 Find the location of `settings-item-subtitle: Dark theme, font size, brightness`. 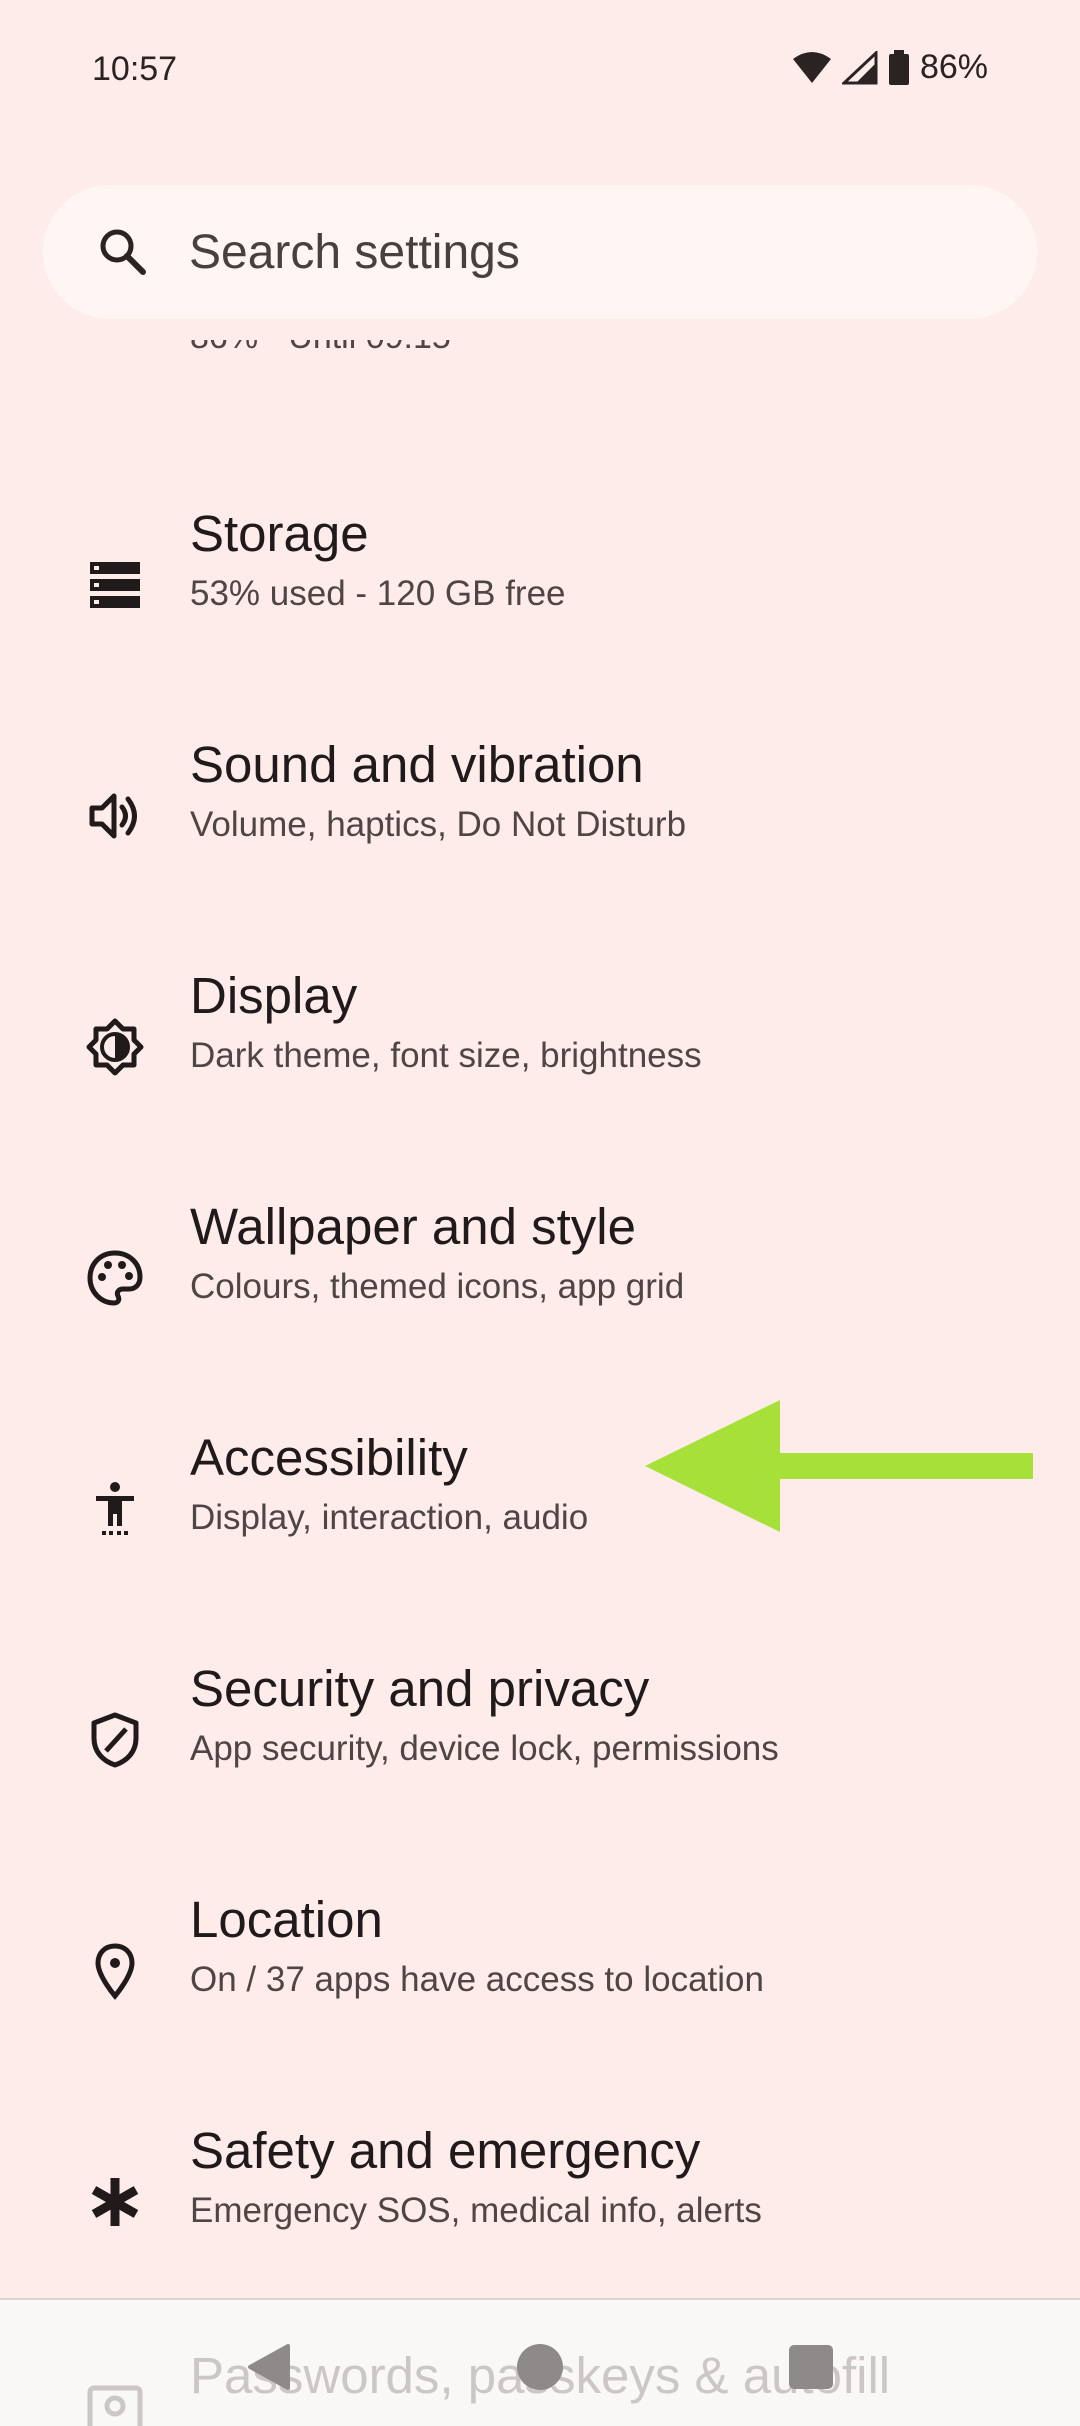

settings-item-subtitle: Dark theme, font size, brightness is located at coordinates (446, 1055).